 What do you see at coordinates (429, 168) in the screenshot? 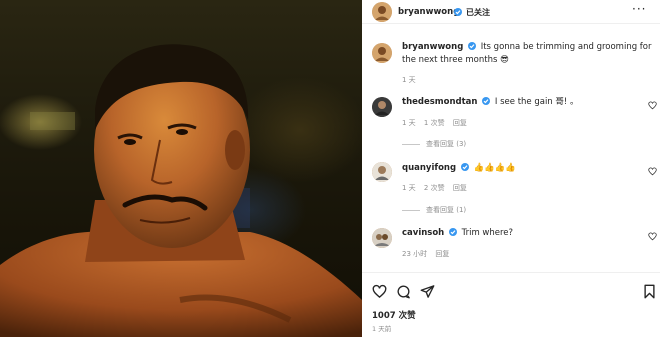
I see `comment-username: quanyifong` at bounding box center [429, 168].